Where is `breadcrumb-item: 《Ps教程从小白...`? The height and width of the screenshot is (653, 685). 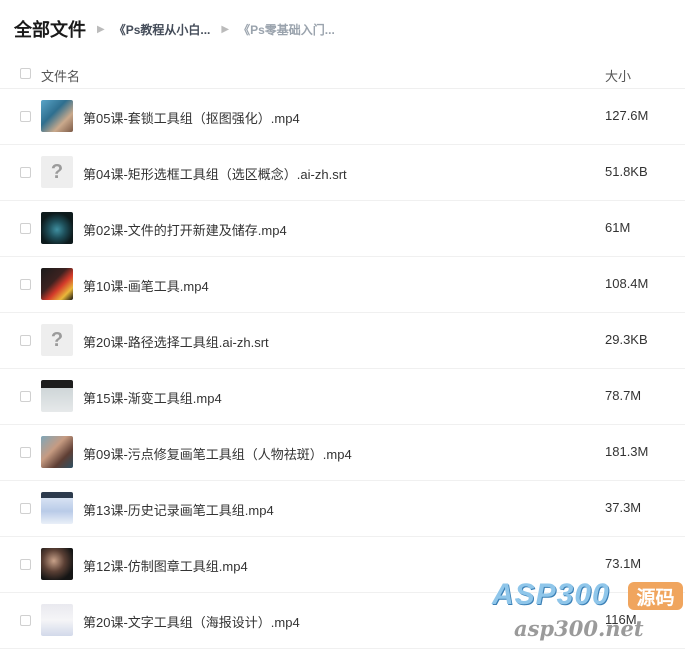
breadcrumb-item: 《Ps教程从小白... is located at coordinates (162, 29).